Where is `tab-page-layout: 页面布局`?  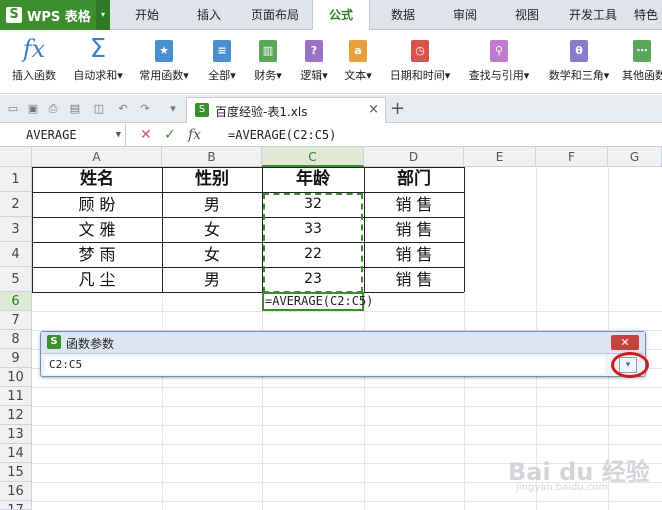 tab-page-layout: 页面布局 is located at coordinates (275, 15).